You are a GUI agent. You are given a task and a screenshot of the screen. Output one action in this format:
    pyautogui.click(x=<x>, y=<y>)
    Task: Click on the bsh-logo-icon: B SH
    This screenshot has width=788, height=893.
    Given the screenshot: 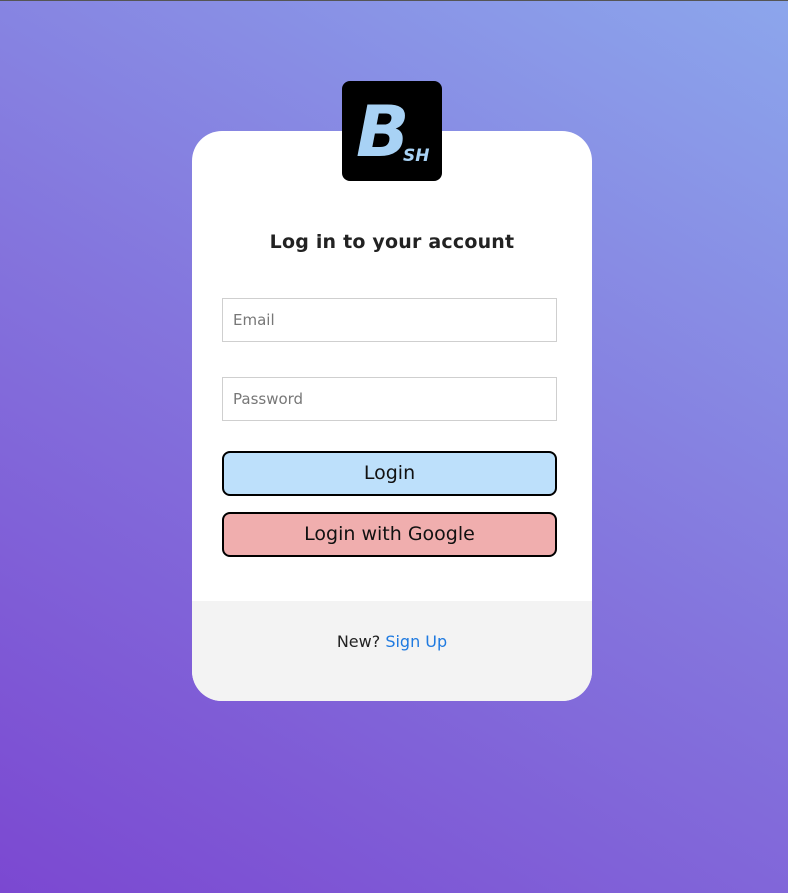 What is the action you would take?
    pyautogui.click(x=392, y=132)
    